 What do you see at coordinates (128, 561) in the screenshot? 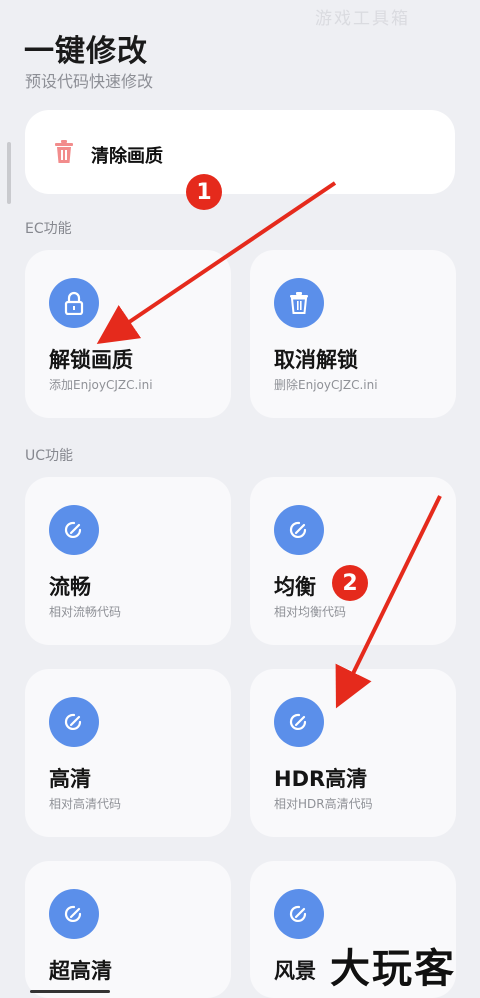
I see `smooth-card: 流畅 相对流畅代码` at bounding box center [128, 561].